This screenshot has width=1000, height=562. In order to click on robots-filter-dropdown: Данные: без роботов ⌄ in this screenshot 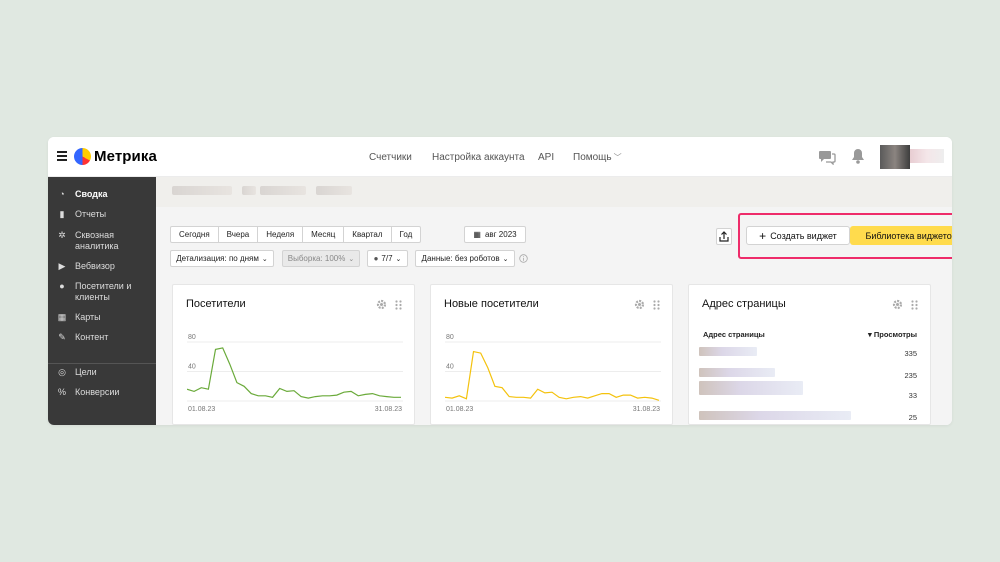, I will do `click(465, 258)`.